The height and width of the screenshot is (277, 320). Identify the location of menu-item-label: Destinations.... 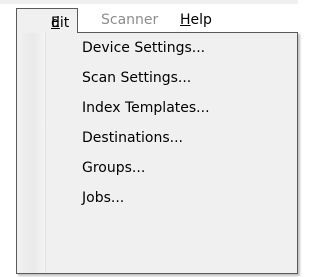
(132, 138).